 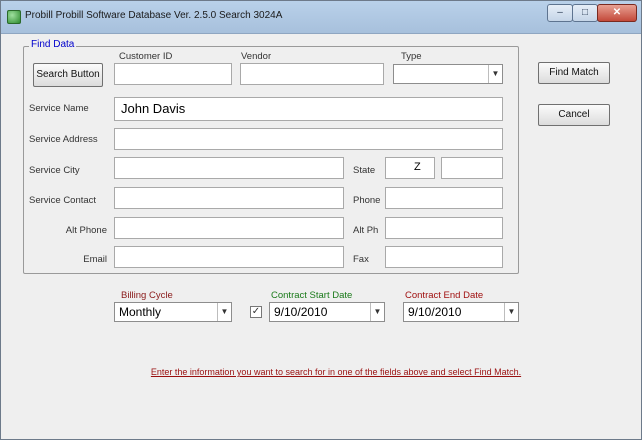 What do you see at coordinates (63, 139) in the screenshot?
I see `service-address-label: Service Address` at bounding box center [63, 139].